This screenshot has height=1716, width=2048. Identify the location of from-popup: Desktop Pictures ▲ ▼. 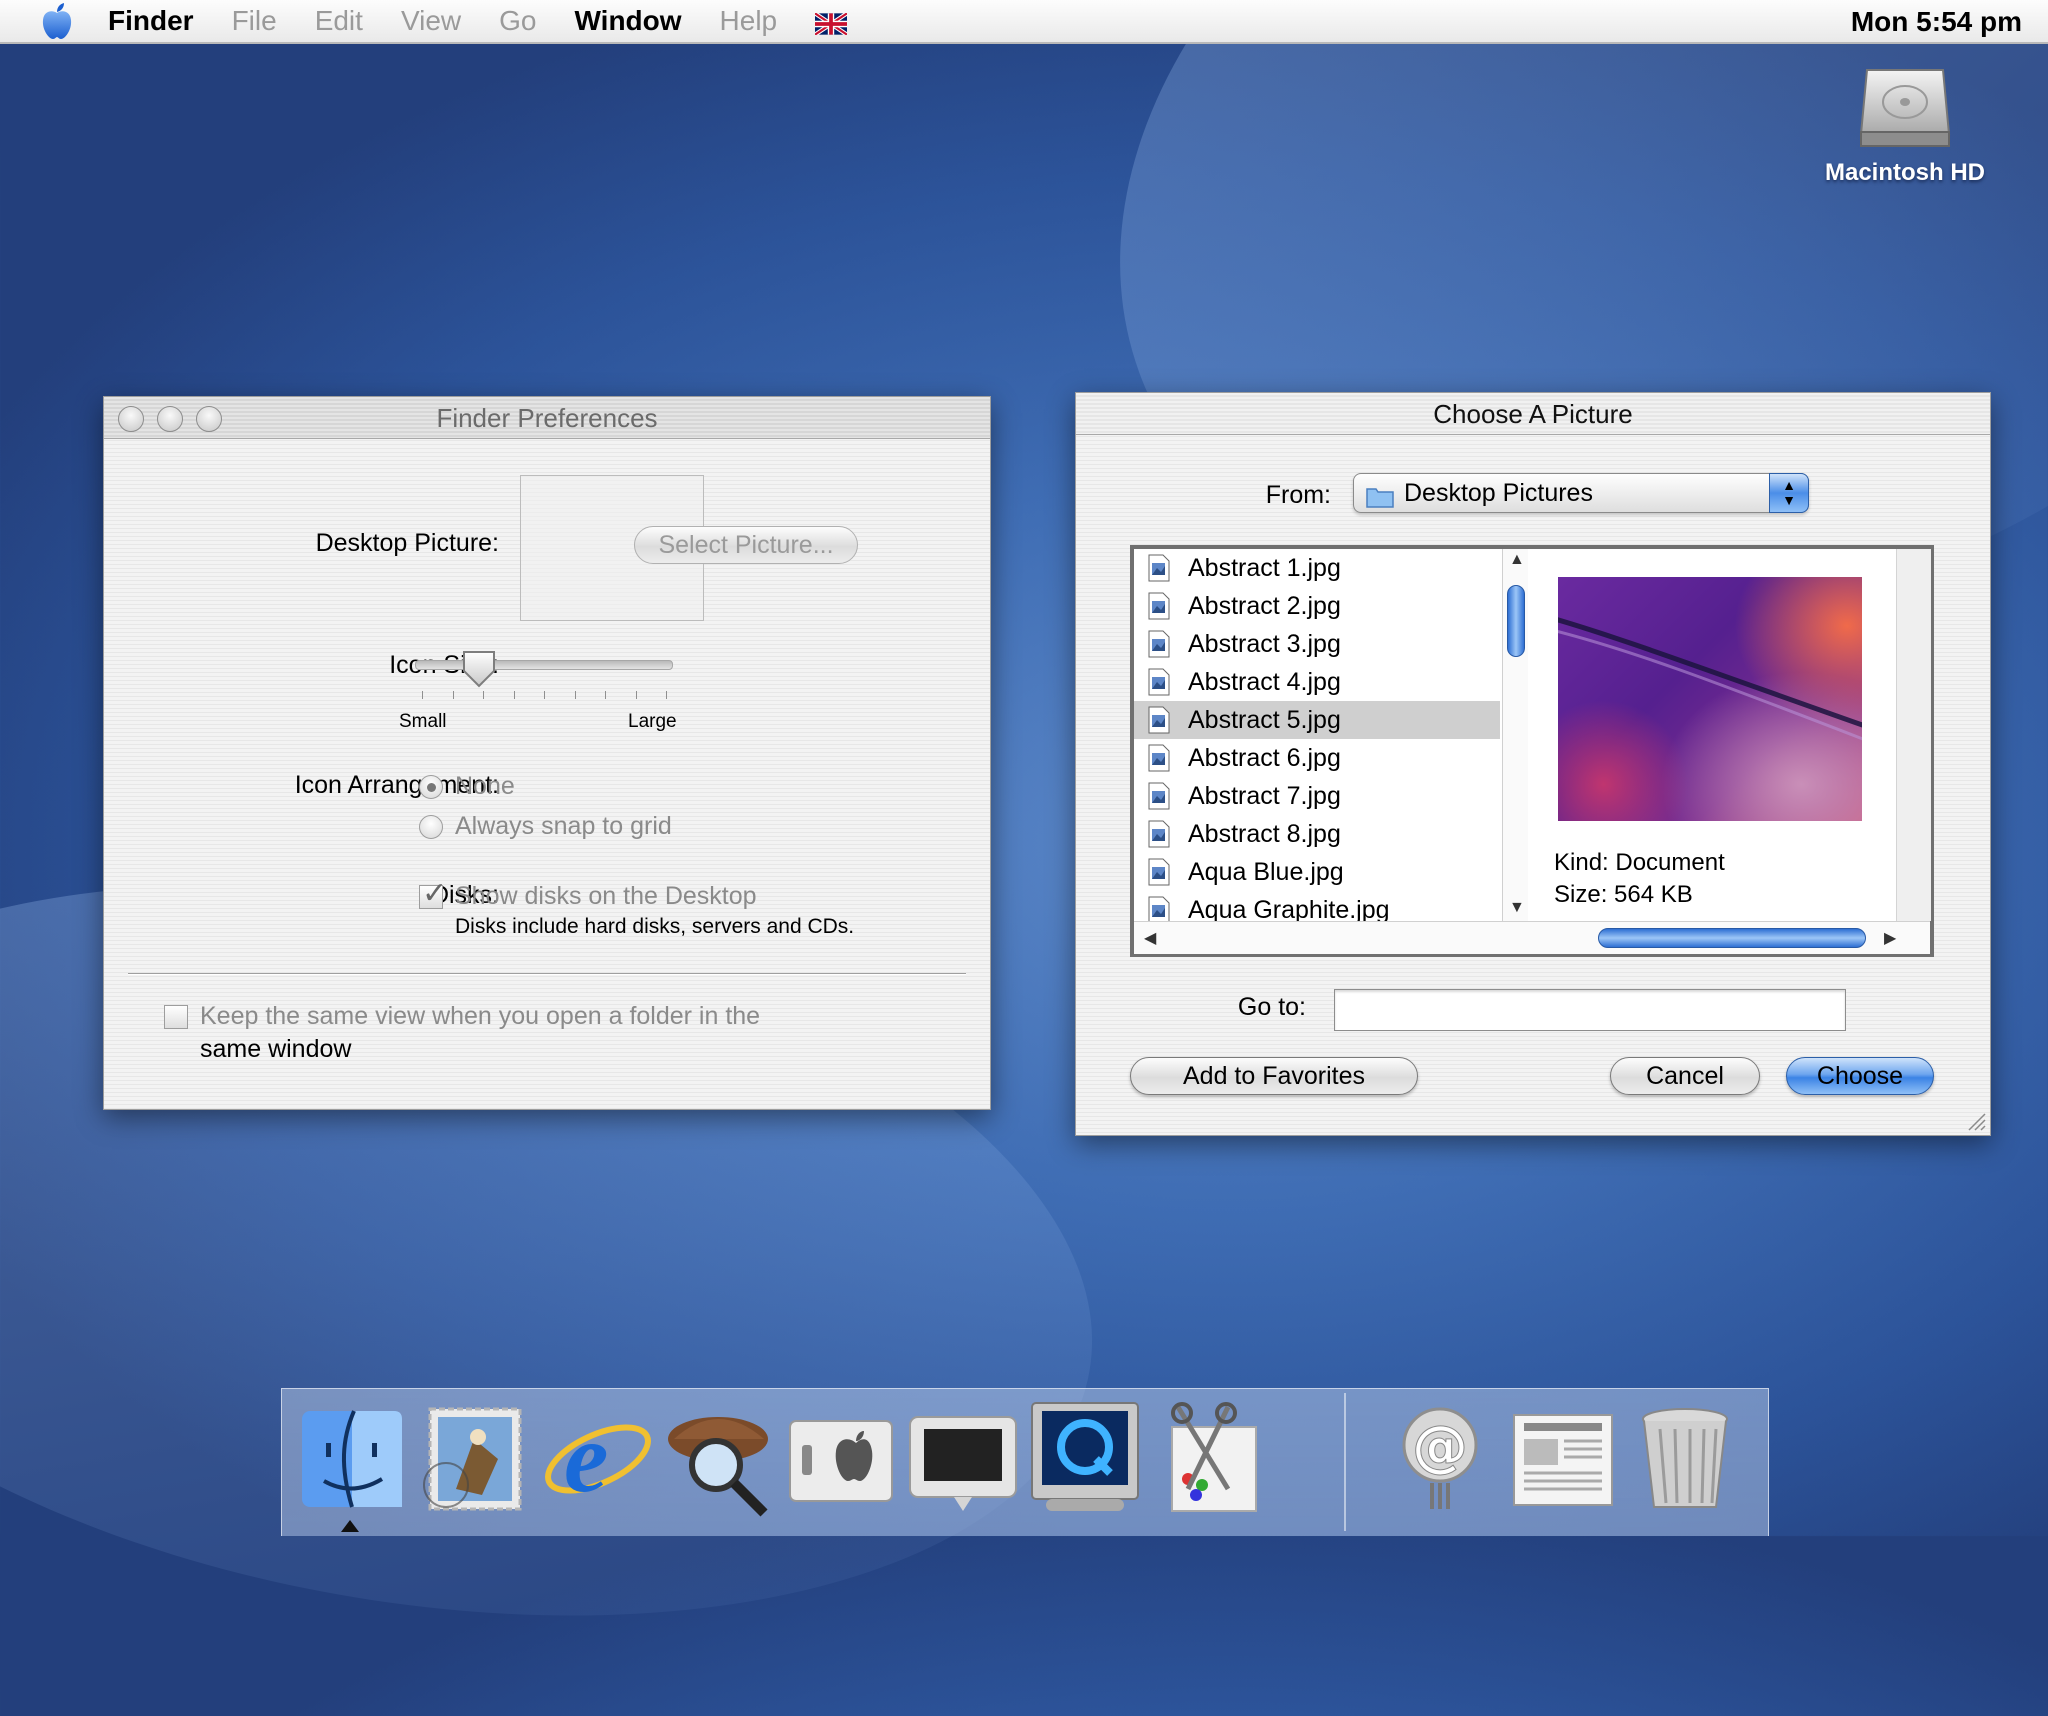
(1581, 493).